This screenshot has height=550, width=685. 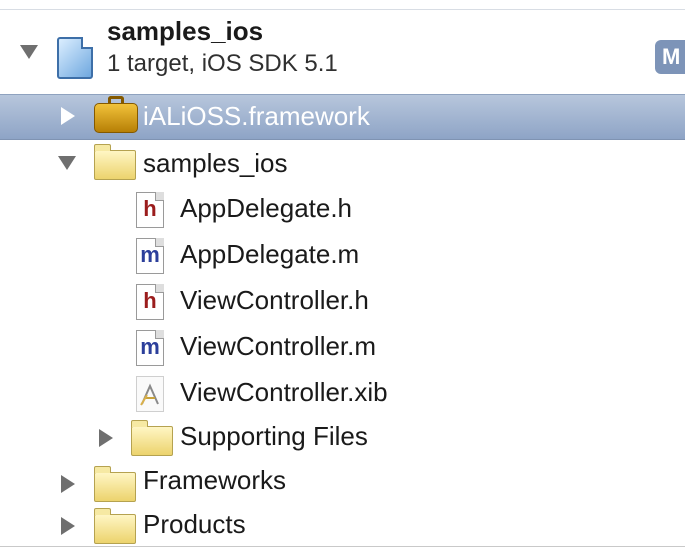 I want to click on tree-item-viewcontroller-h: h ViewController.h, so click(x=342, y=301).